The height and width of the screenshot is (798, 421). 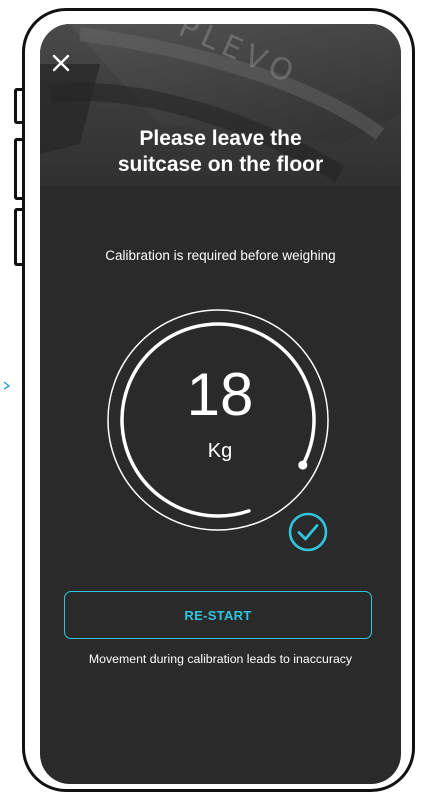 What do you see at coordinates (7, 385) in the screenshot?
I see `edge-marker-icon` at bounding box center [7, 385].